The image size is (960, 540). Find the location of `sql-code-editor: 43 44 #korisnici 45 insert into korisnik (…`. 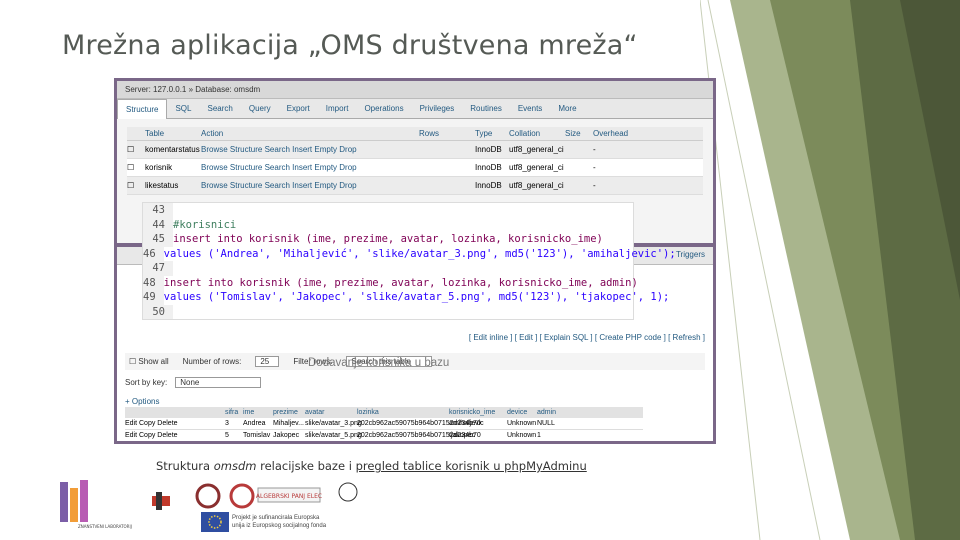

sql-code-editor: 43 44 #korisnici 45 insert into korisnik (… is located at coordinates (409, 261).